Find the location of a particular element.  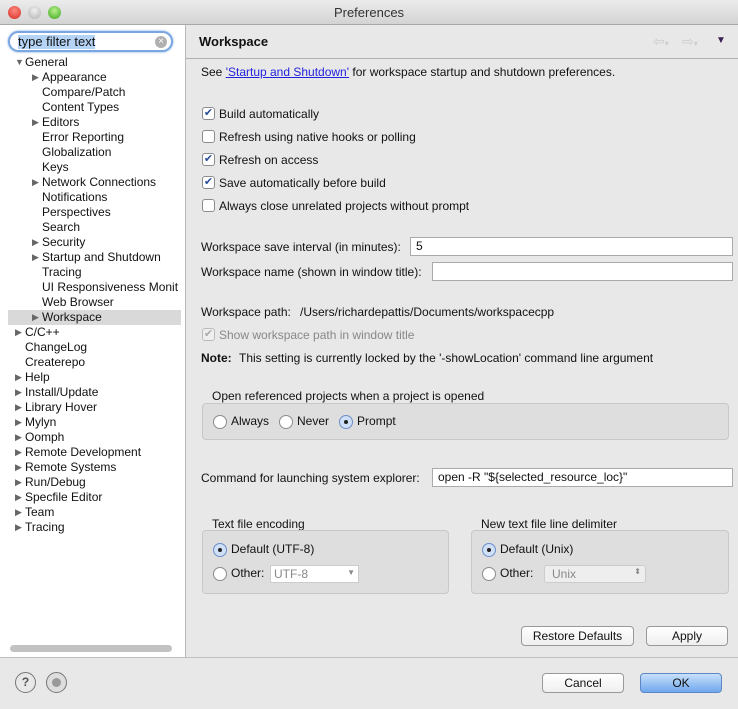

close-window-button is located at coordinates (14, 12).